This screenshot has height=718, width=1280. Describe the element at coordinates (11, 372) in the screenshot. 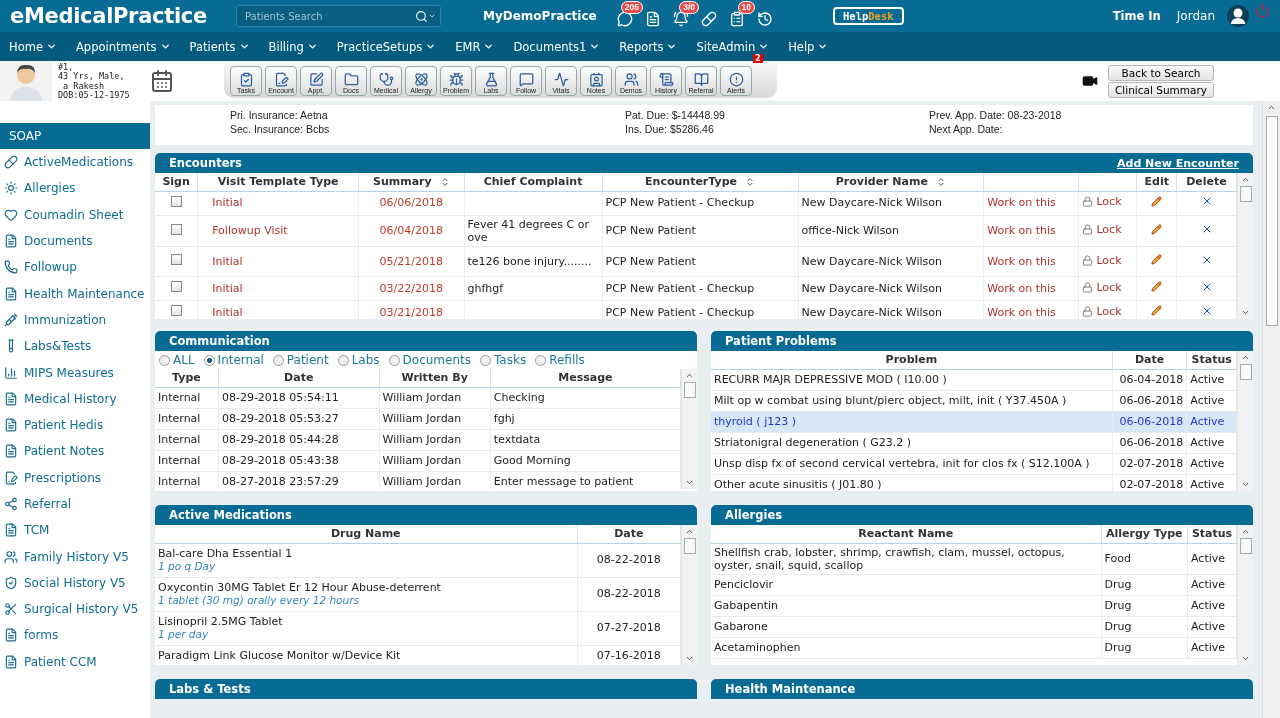

I see `bar-chart-icon` at that location.